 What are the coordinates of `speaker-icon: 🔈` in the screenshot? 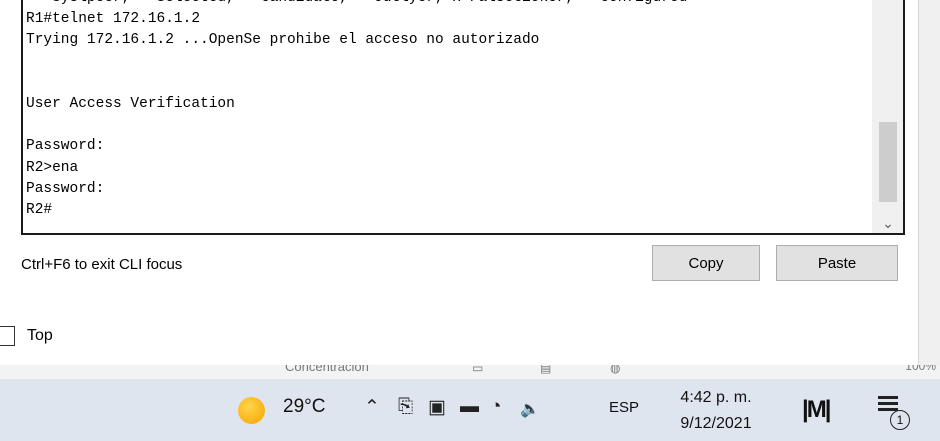 It's located at (530, 409).